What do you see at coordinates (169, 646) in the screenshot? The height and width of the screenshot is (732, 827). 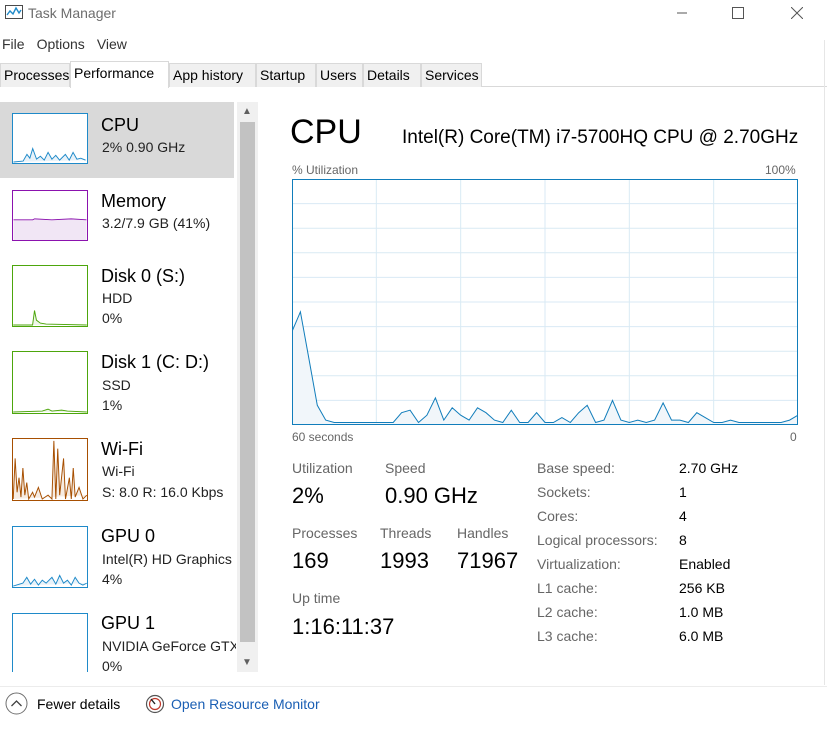 I see `sidebar-item-subtitle: NVIDIA GeForce GTX` at bounding box center [169, 646].